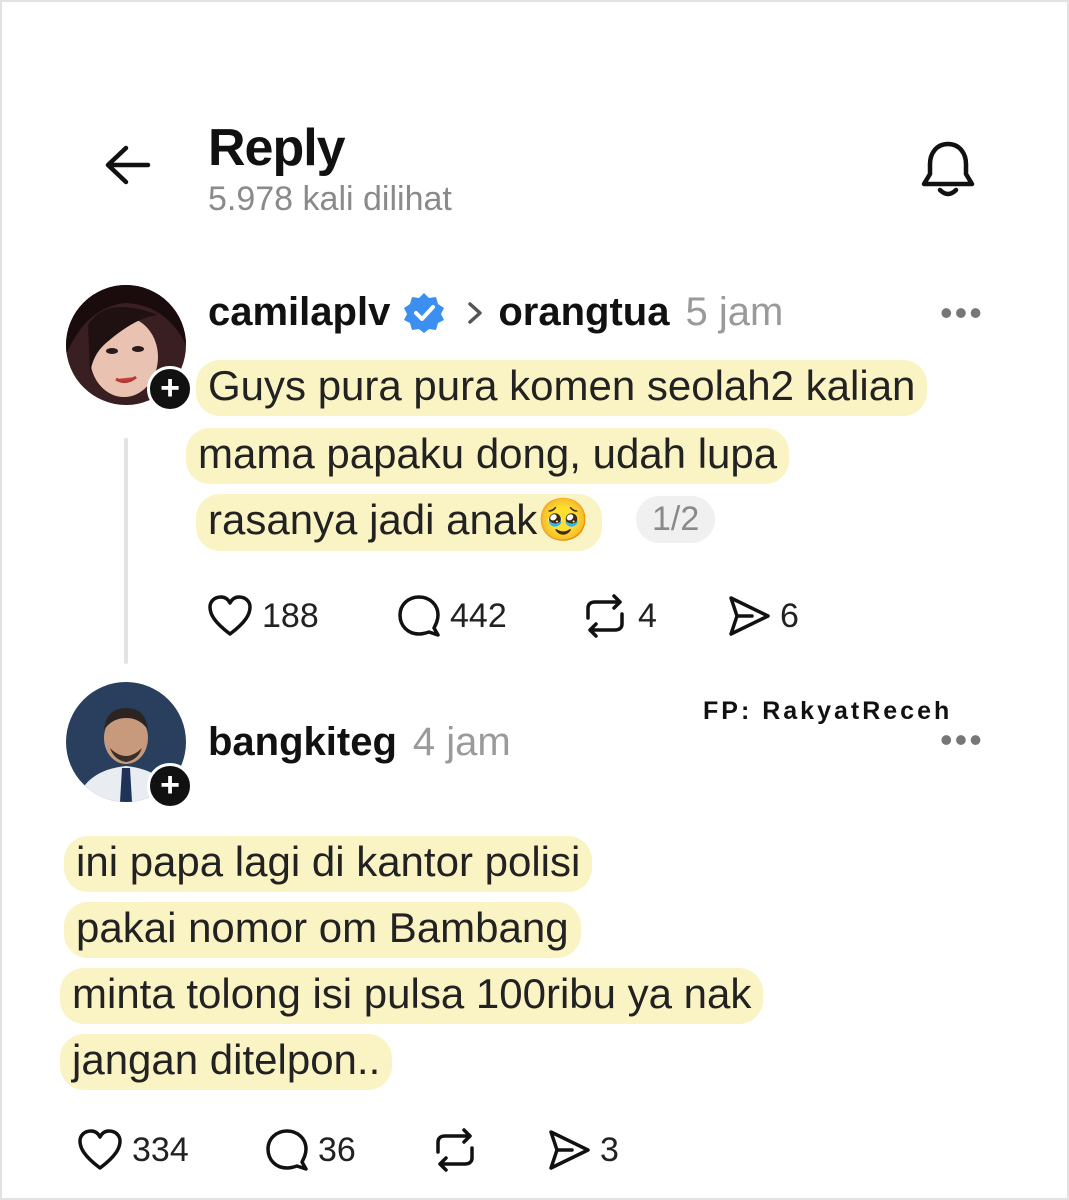 The width and height of the screenshot is (1069, 1200). I want to click on post-text-line: mama papaku dong, udah lupa, so click(488, 456).